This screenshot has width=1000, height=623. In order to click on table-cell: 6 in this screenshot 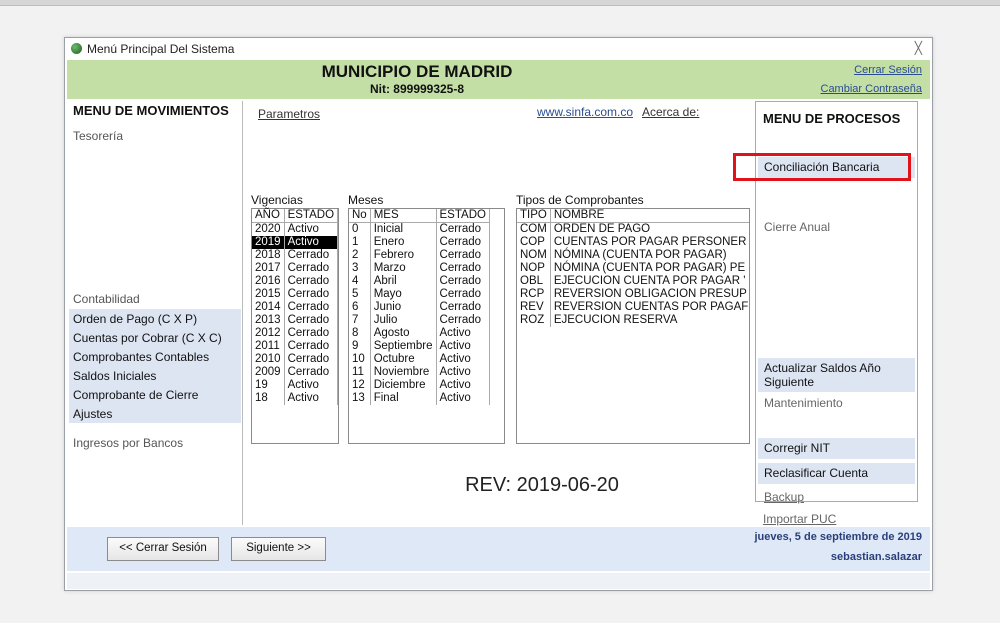, I will do `click(360, 307)`.